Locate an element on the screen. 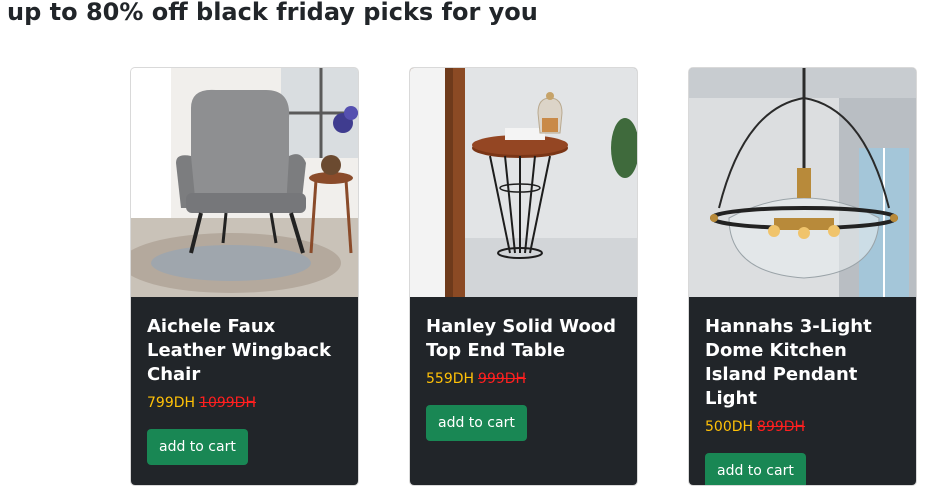  price-row: 799DH 1099DH is located at coordinates (244, 403).